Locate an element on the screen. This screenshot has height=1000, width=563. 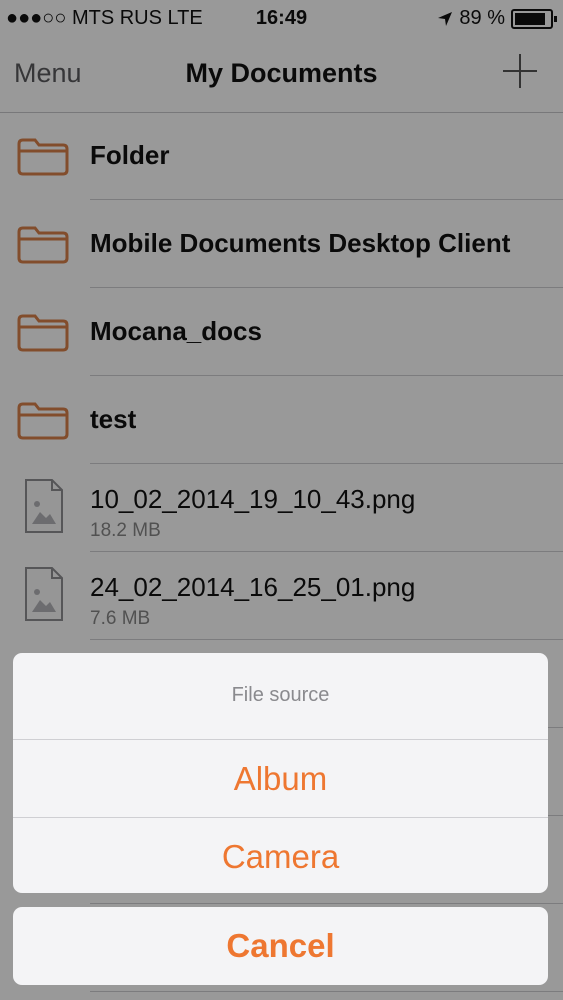
action-sheet-title: File source is located at coordinates (280, 696).